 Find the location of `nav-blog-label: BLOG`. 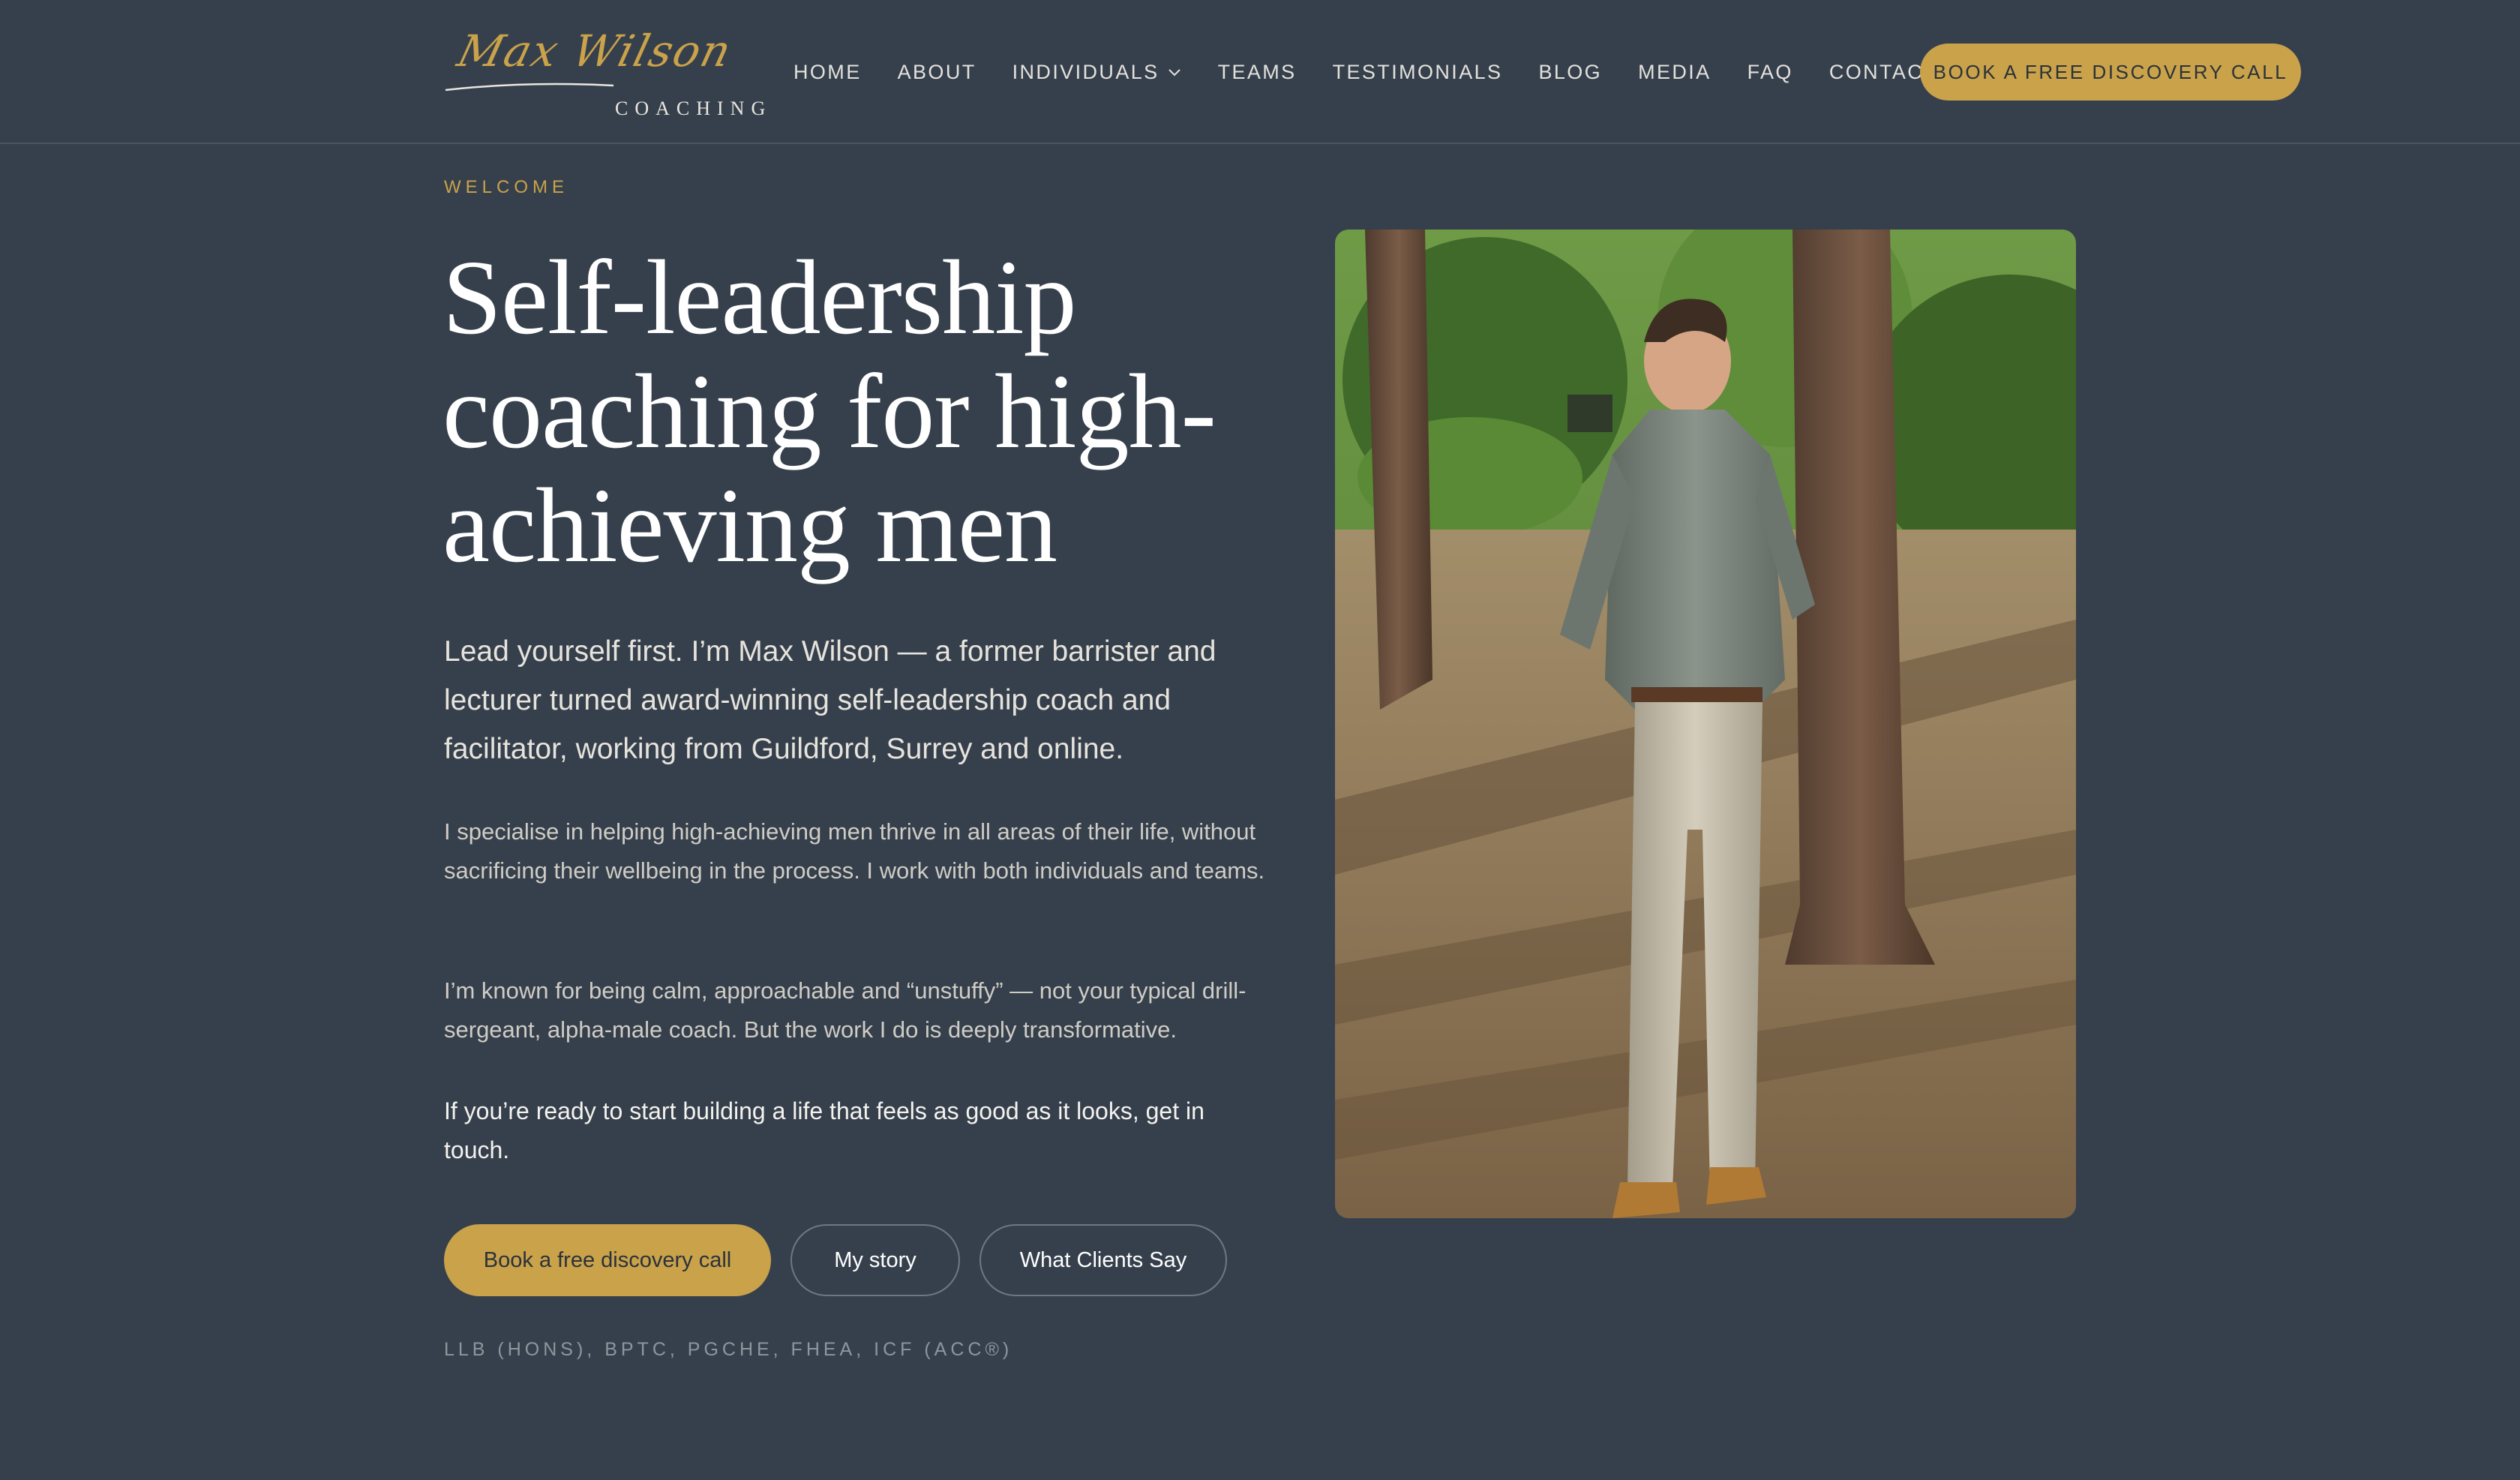

nav-blog-label: BLOG is located at coordinates (1570, 71).